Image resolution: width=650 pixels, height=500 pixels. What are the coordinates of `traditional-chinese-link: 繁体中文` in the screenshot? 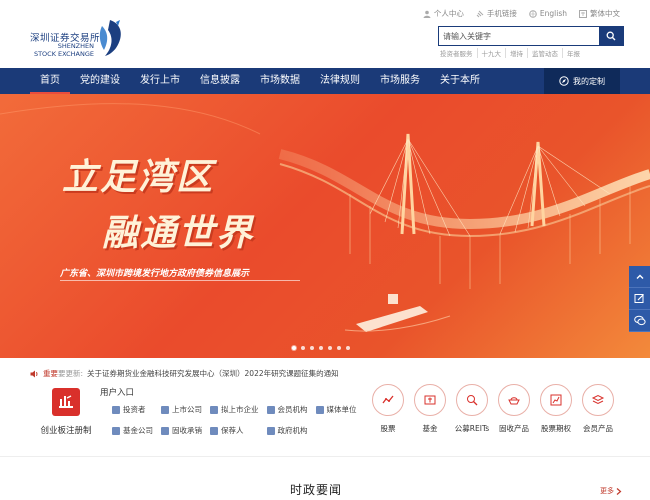 It's located at (599, 13).